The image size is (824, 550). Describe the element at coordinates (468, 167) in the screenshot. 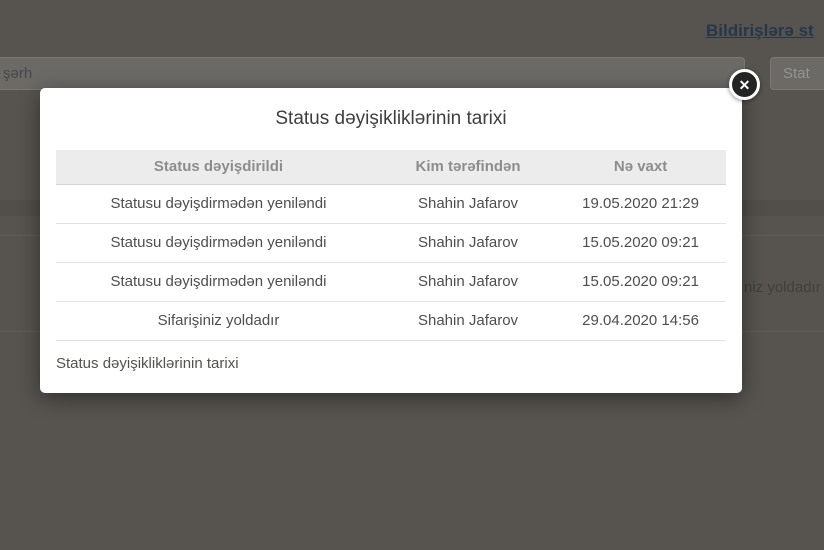

I see `column-header-by: Kim tərəfindən` at that location.